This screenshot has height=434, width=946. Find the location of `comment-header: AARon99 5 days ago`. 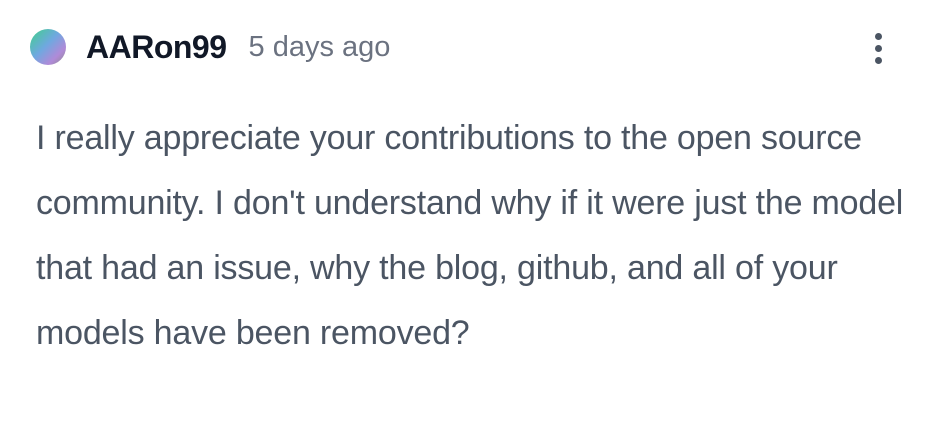

comment-header: AARon99 5 days ago is located at coordinates (210, 47).